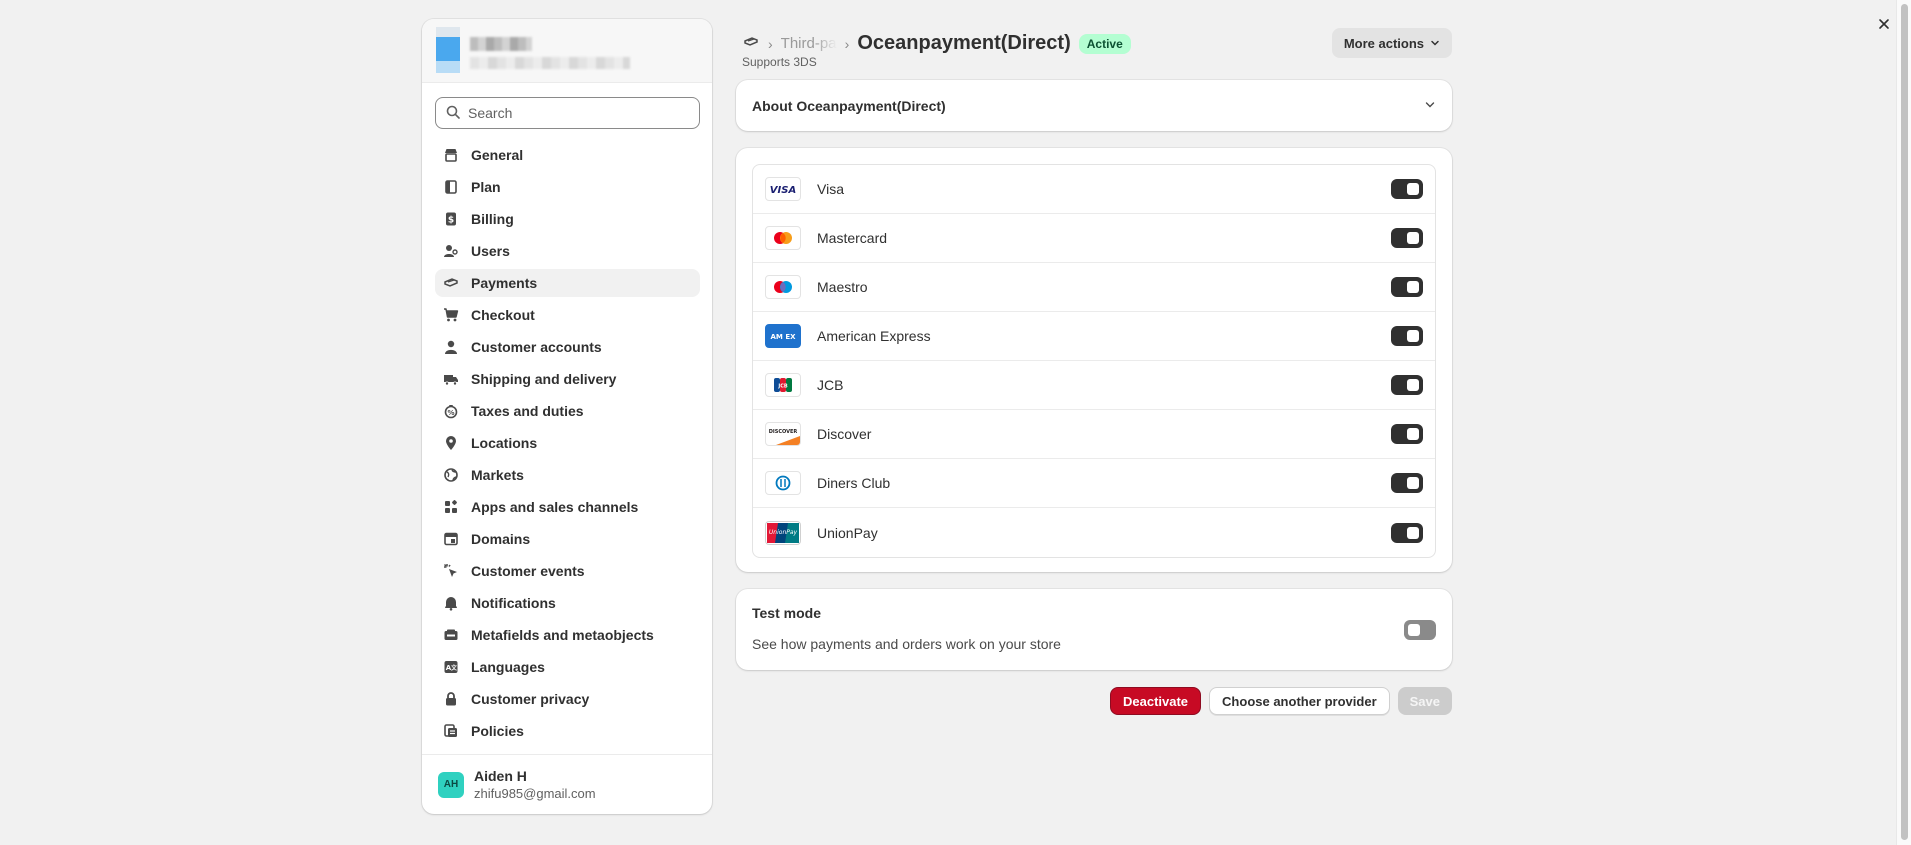 The image size is (1911, 845). Describe the element at coordinates (1156, 701) in the screenshot. I see `deactivate-button: Deactivate` at that location.